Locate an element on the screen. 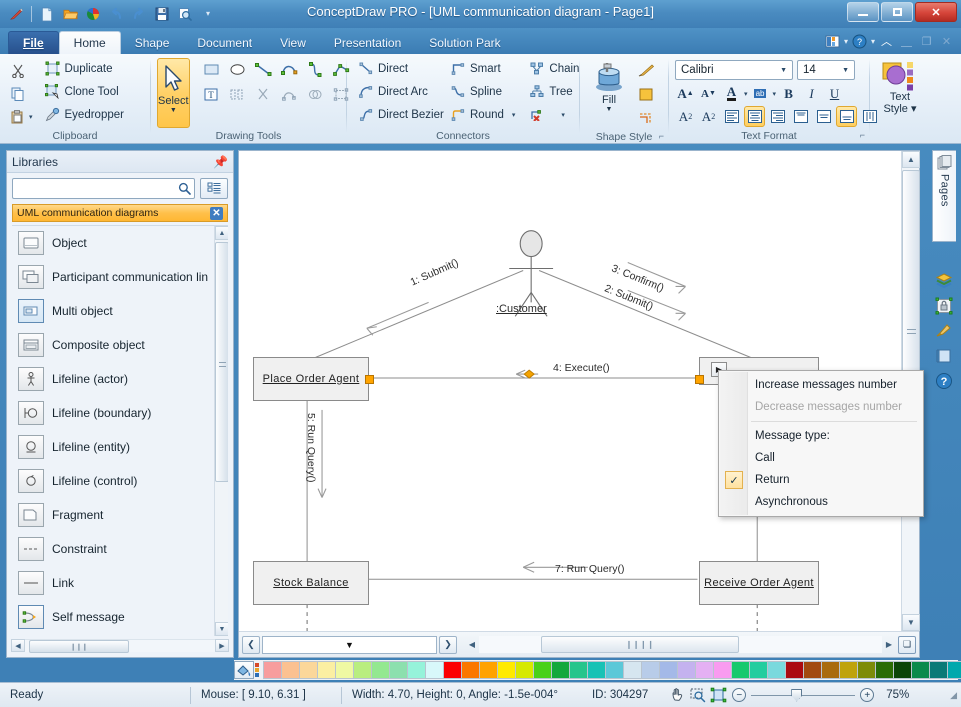 The height and width of the screenshot is (707, 961). node-place-order-agent: Place Order Agent is located at coordinates (311, 379).